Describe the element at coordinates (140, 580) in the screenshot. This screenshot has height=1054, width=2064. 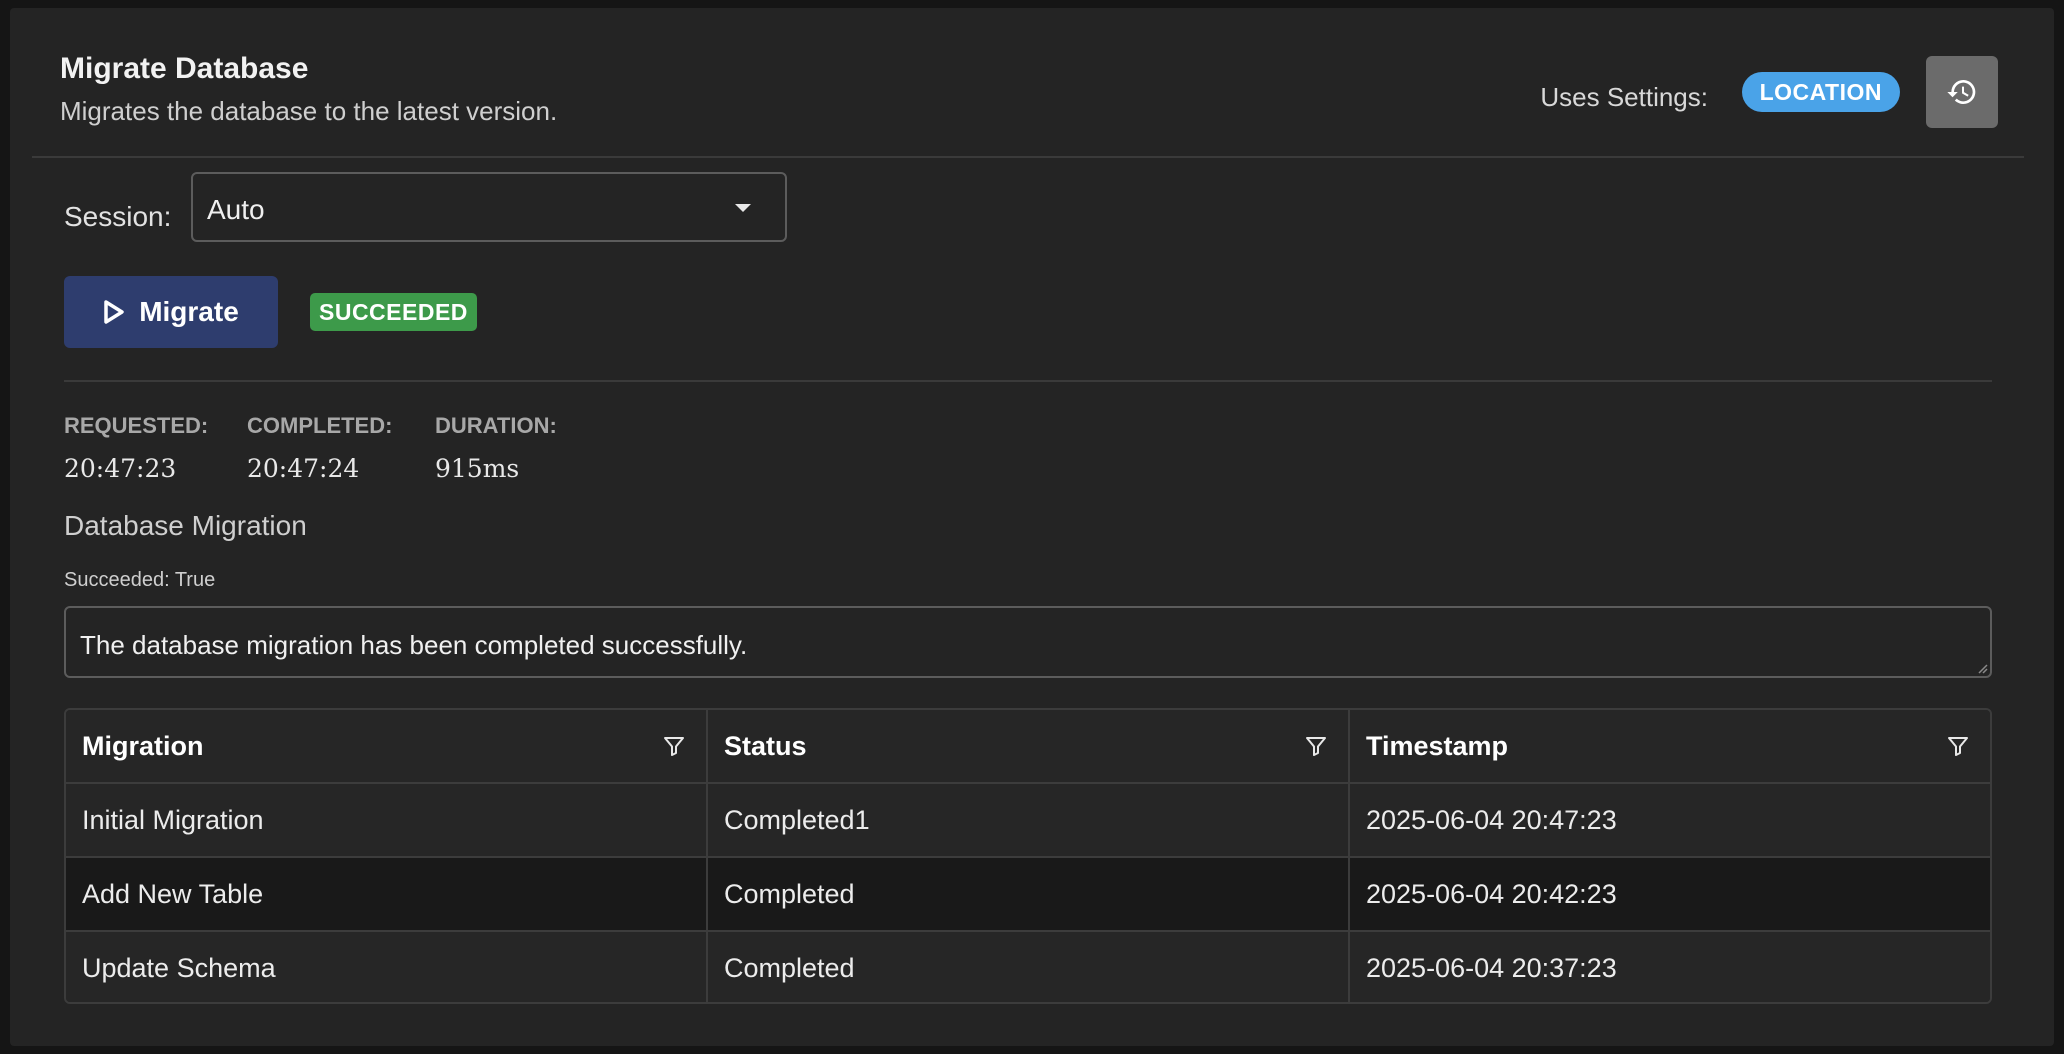
I see `succeeded-text: Succeeded: True` at that location.